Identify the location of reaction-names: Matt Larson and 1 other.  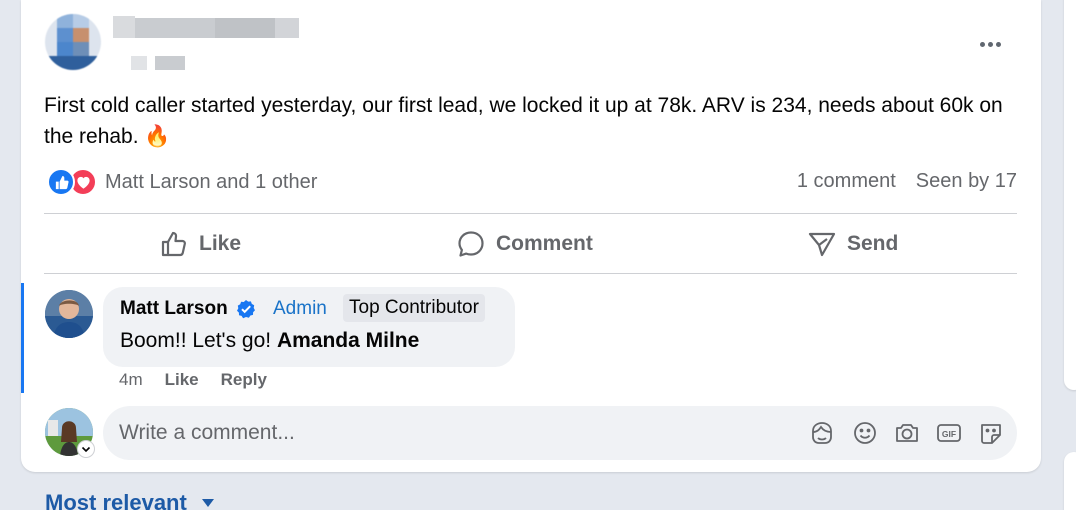
(211, 181).